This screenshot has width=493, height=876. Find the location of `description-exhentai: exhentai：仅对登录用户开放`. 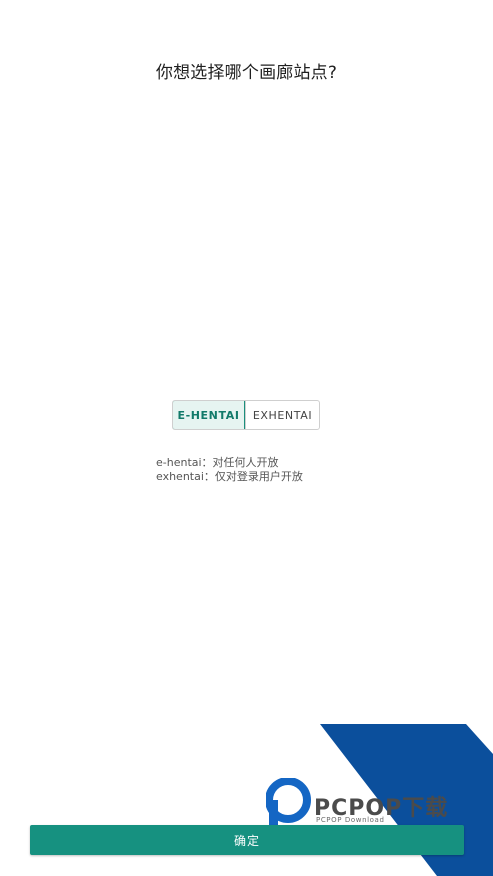

description-exhentai: exhentai：仅对登录用户开放 is located at coordinates (229, 476).